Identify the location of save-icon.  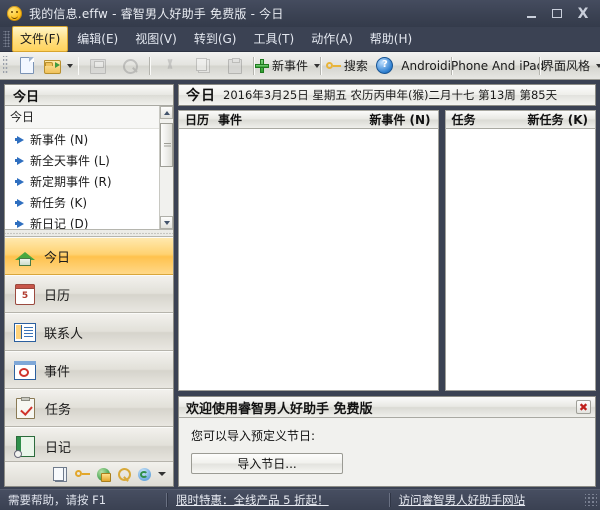
(98, 66).